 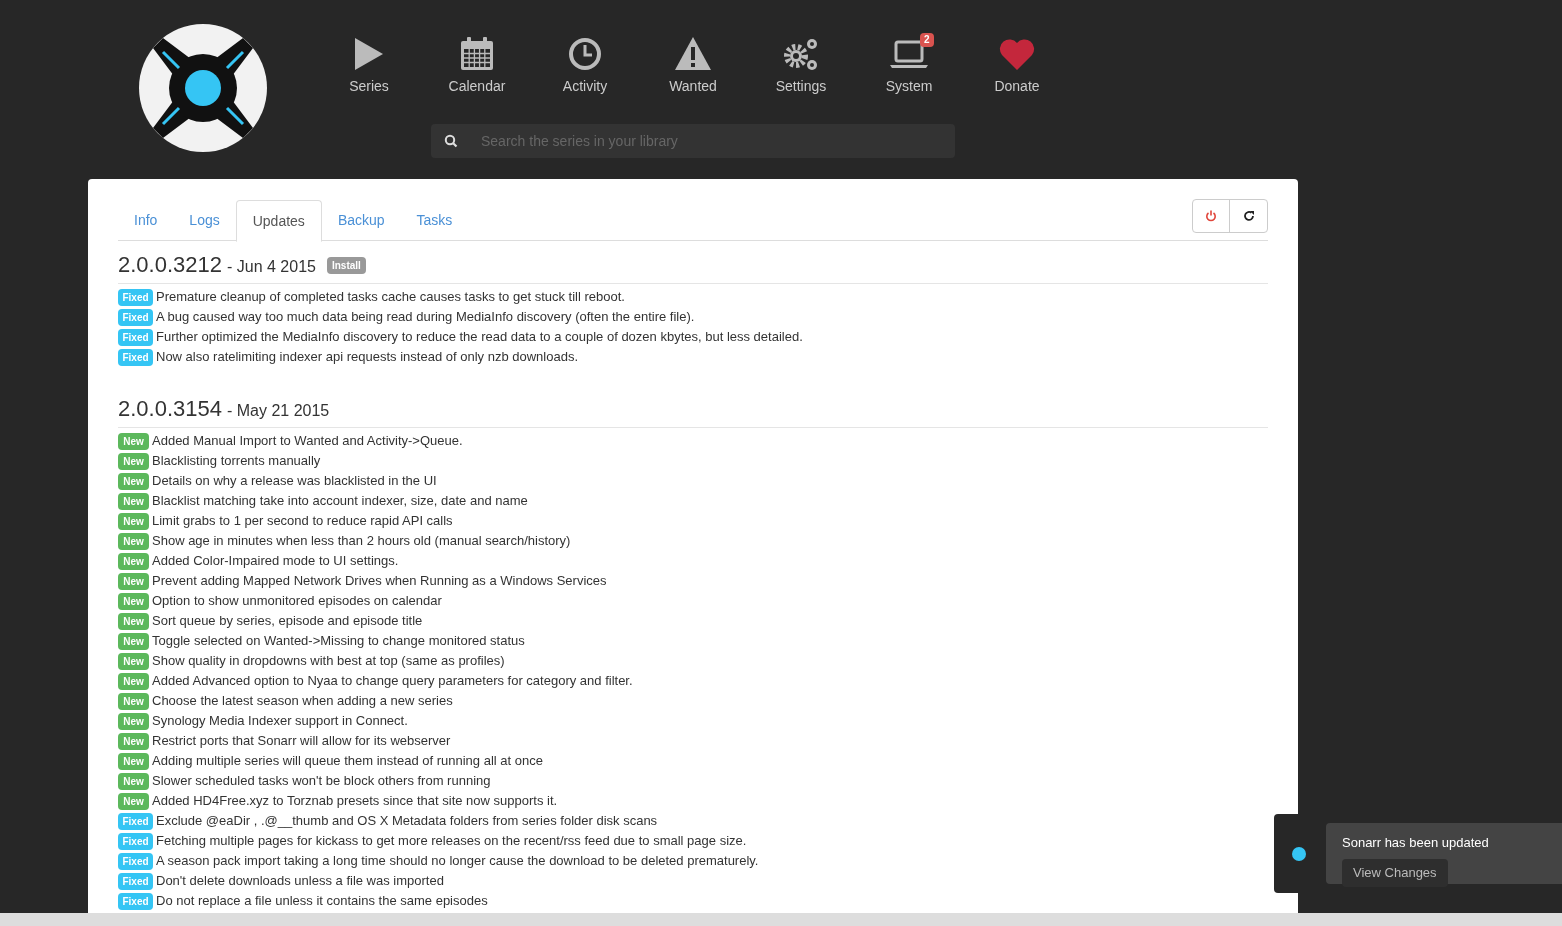 What do you see at coordinates (347, 761) in the screenshot?
I see `change-description: Adding multiple series will queue them instead of running all at once` at bounding box center [347, 761].